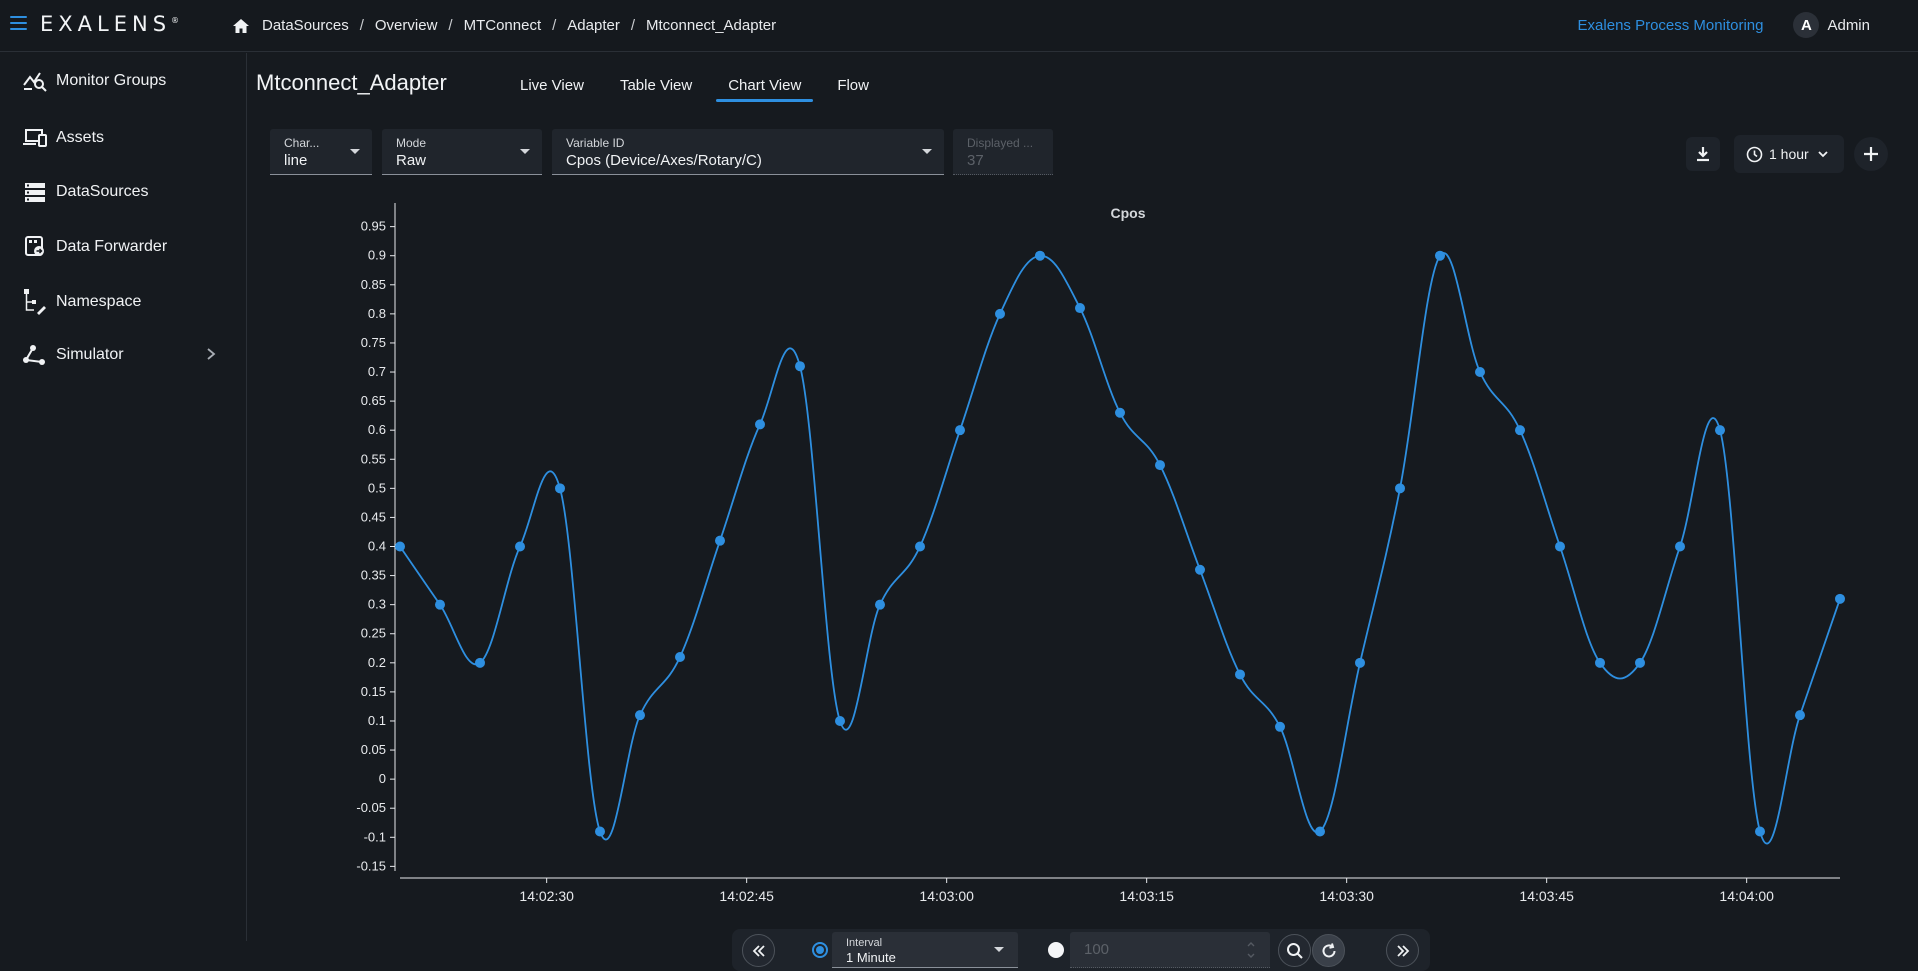 This screenshot has width=1918, height=971. Describe the element at coordinates (853, 87) in the screenshot. I see `tab-flow: Flow` at that location.